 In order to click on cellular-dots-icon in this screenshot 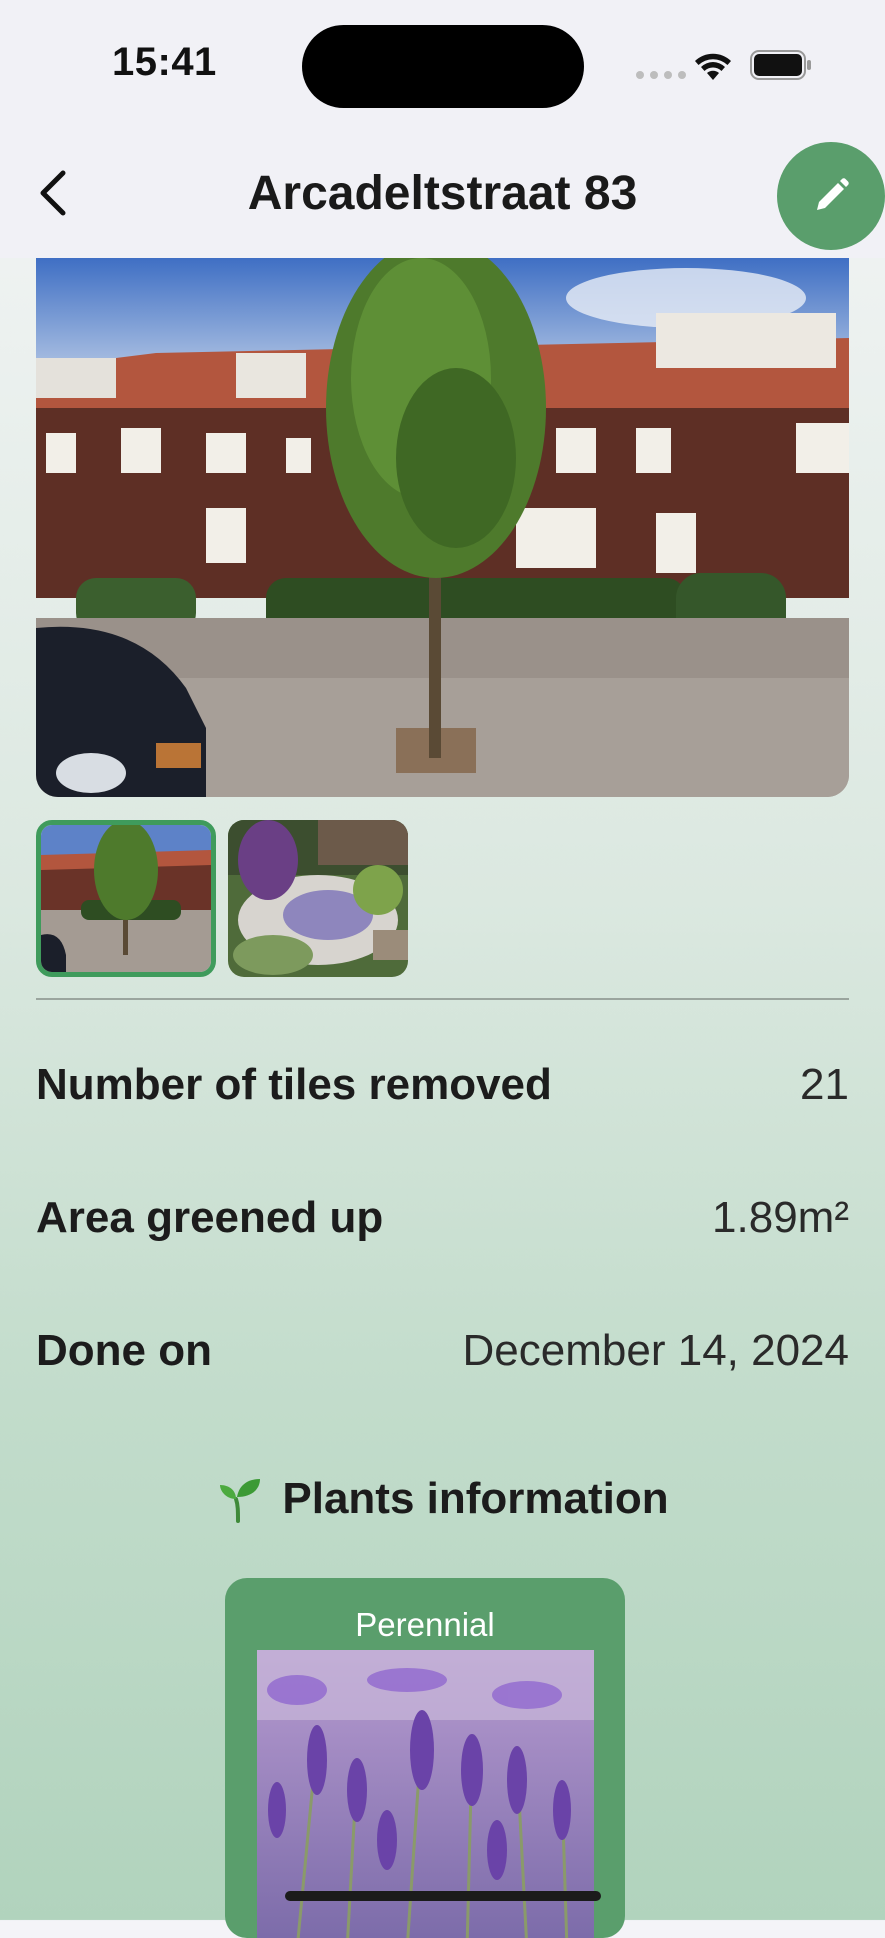, I will do `click(661, 75)`.